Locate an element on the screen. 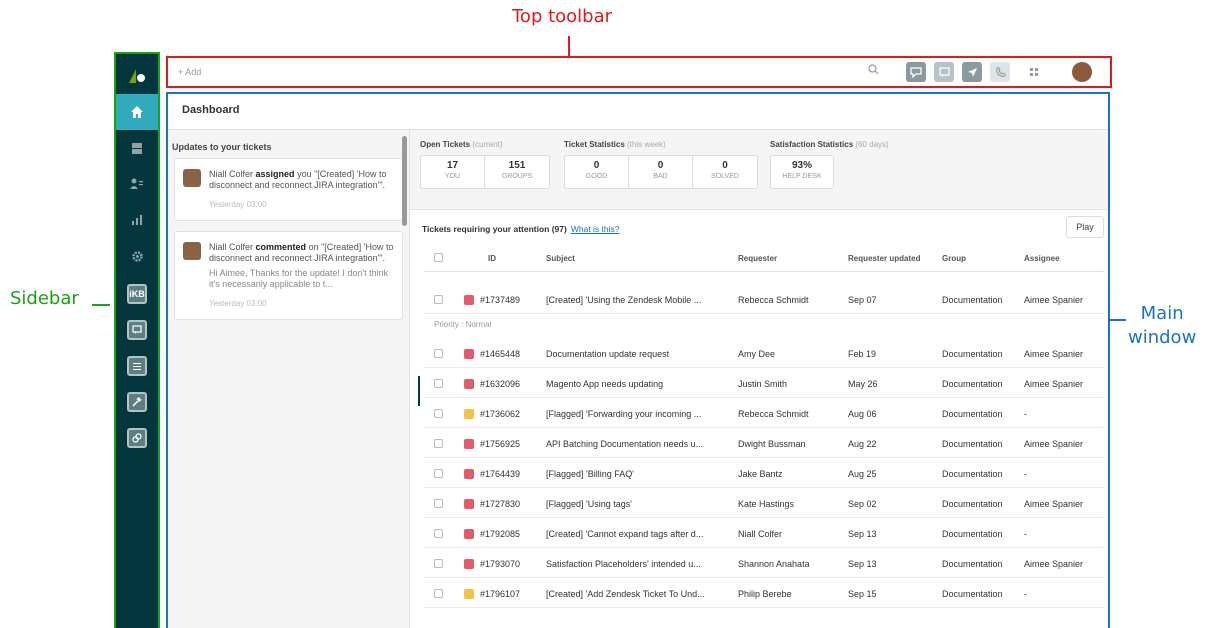  update-author: Niall Colfer is located at coordinates (231, 174).